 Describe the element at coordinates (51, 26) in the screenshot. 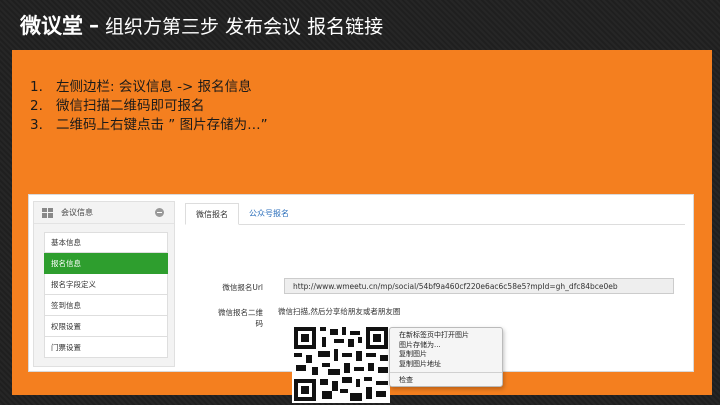

I see `title-brand: 微议堂` at that location.